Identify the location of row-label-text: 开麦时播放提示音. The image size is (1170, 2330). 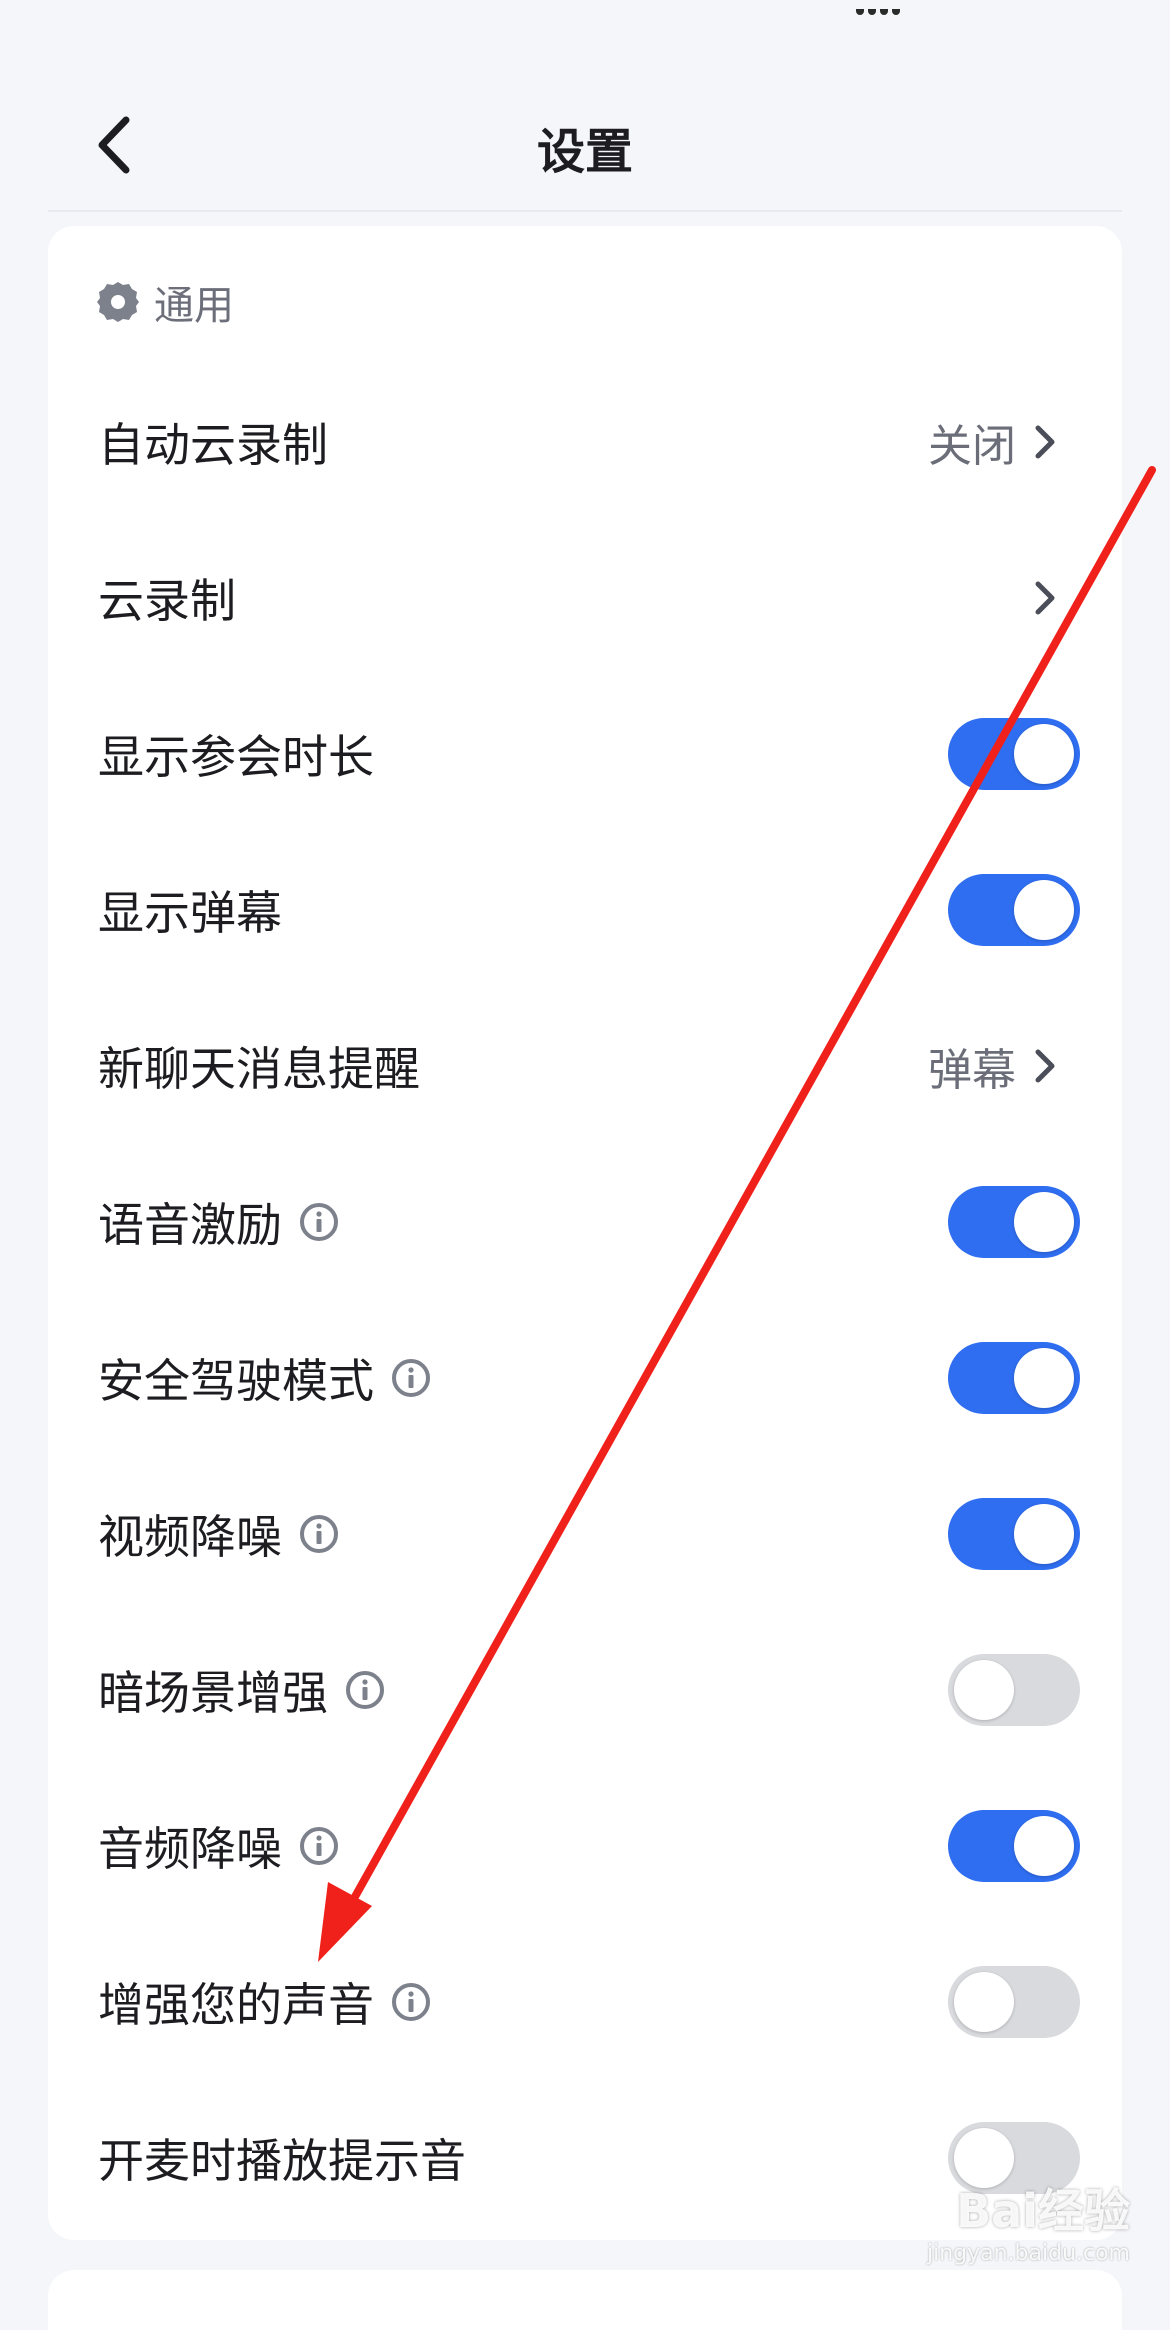
(282, 2161).